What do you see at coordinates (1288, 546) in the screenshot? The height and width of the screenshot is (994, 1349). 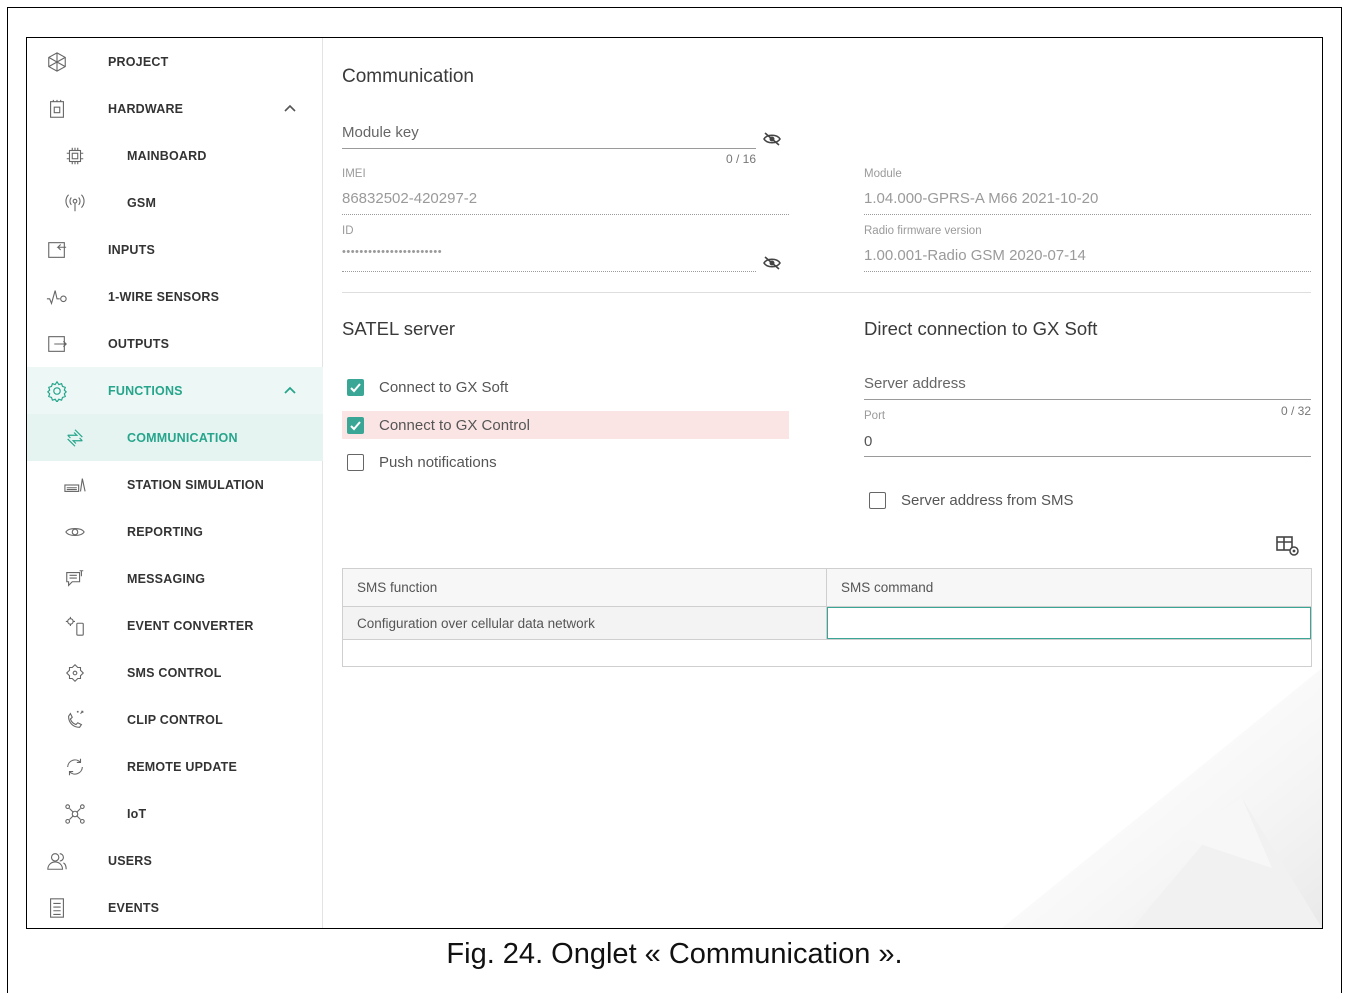 I see `table-settings-icon` at bounding box center [1288, 546].